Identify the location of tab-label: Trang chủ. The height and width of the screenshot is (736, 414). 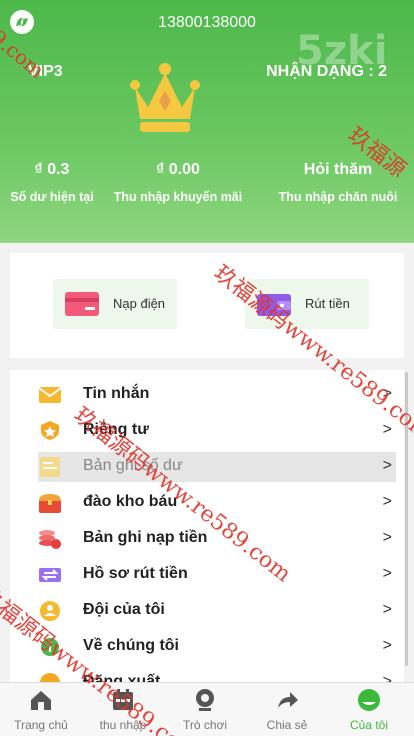
(41, 725).